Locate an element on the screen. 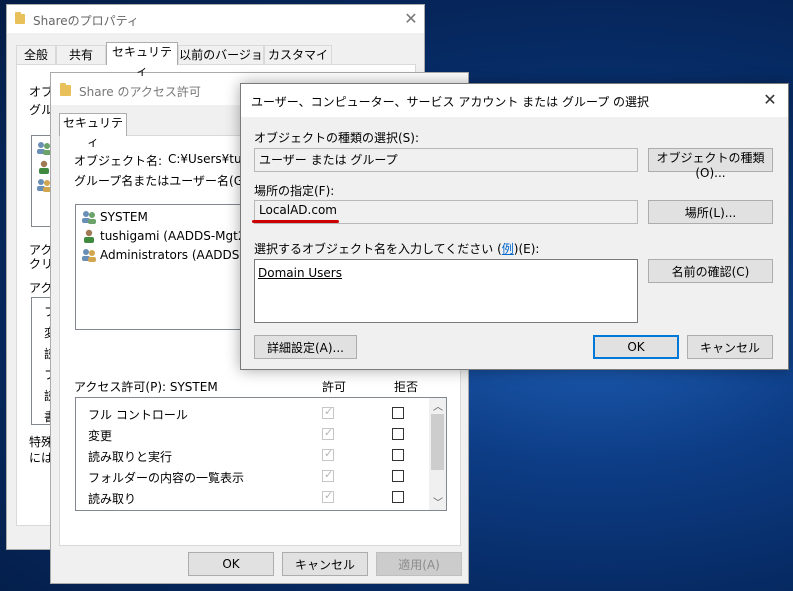  user-name: SYSTEM is located at coordinates (124, 217).